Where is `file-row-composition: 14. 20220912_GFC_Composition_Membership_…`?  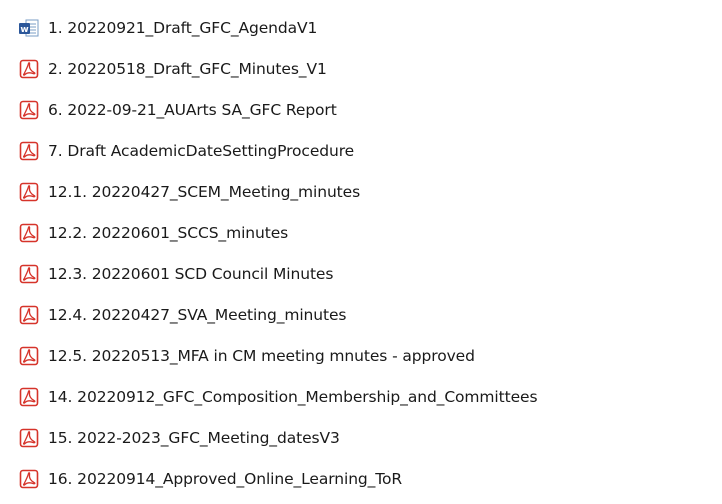
file-row-composition: 14. 20220912_GFC_Composition_Membership_… is located at coordinates (370, 396).